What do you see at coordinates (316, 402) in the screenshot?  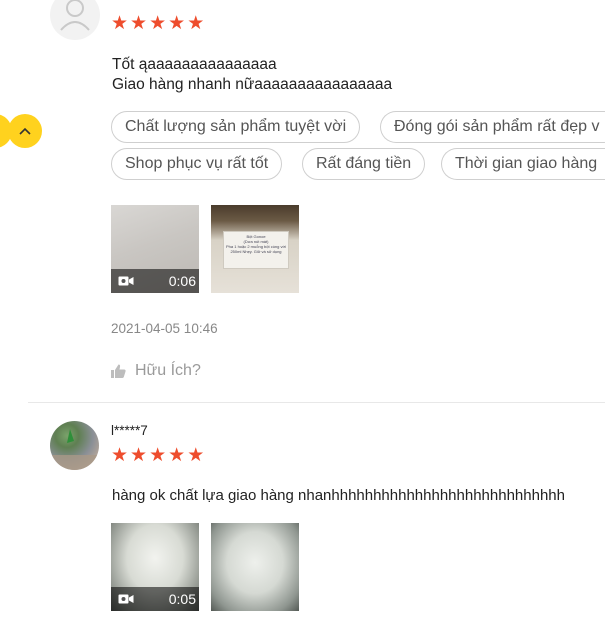 I see `review-divider` at bounding box center [316, 402].